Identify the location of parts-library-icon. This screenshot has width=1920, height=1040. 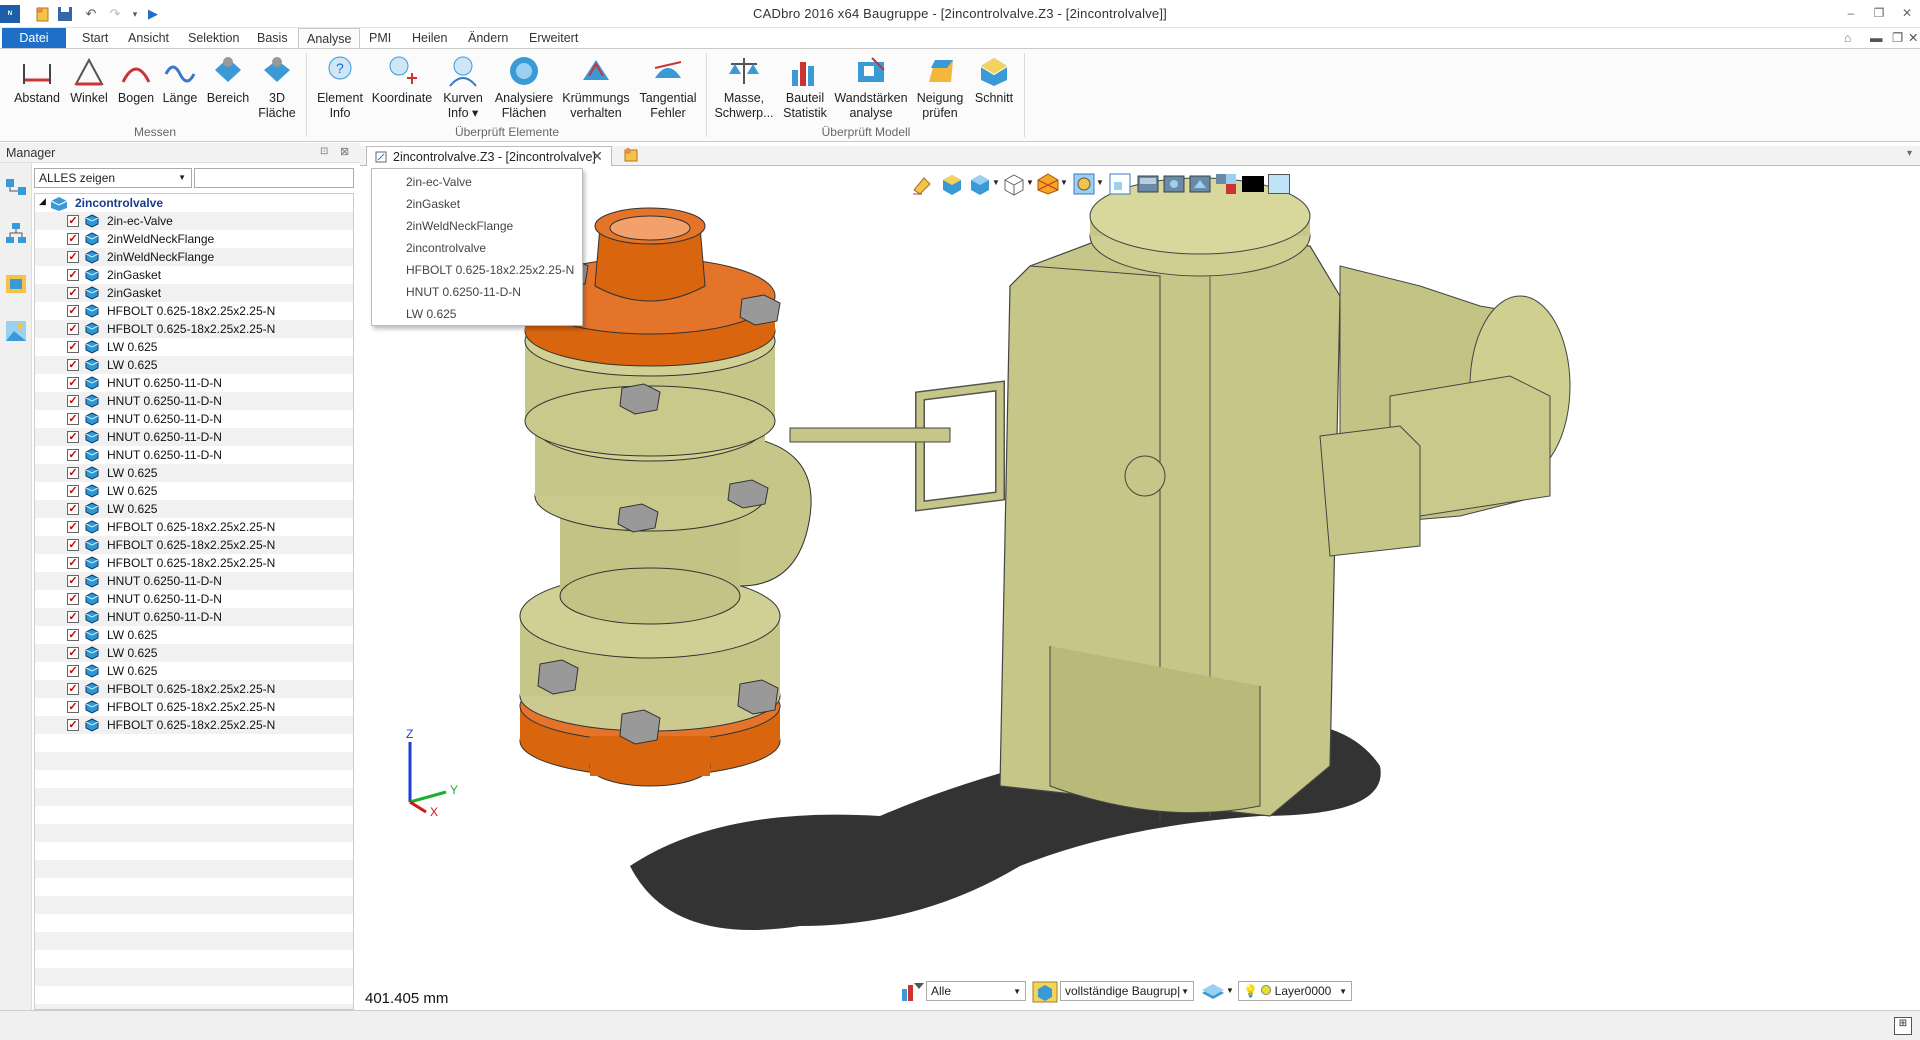
(16, 283).